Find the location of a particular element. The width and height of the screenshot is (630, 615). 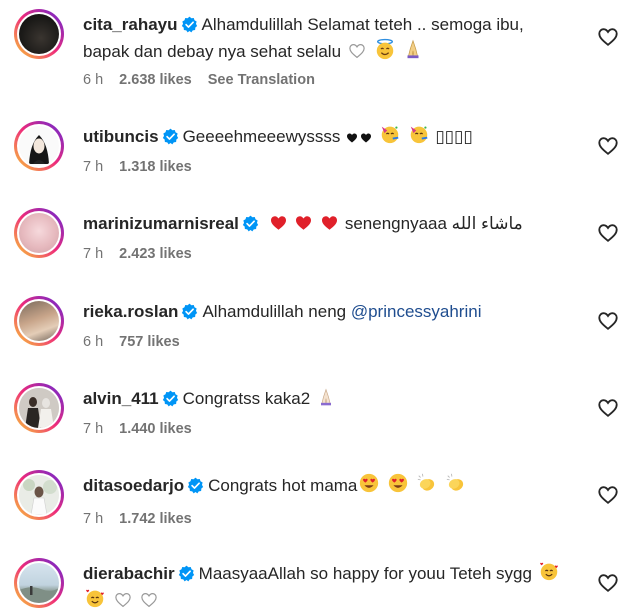

comment-meta: 6 h 2.638 likes See Translation is located at coordinates (207, 80).